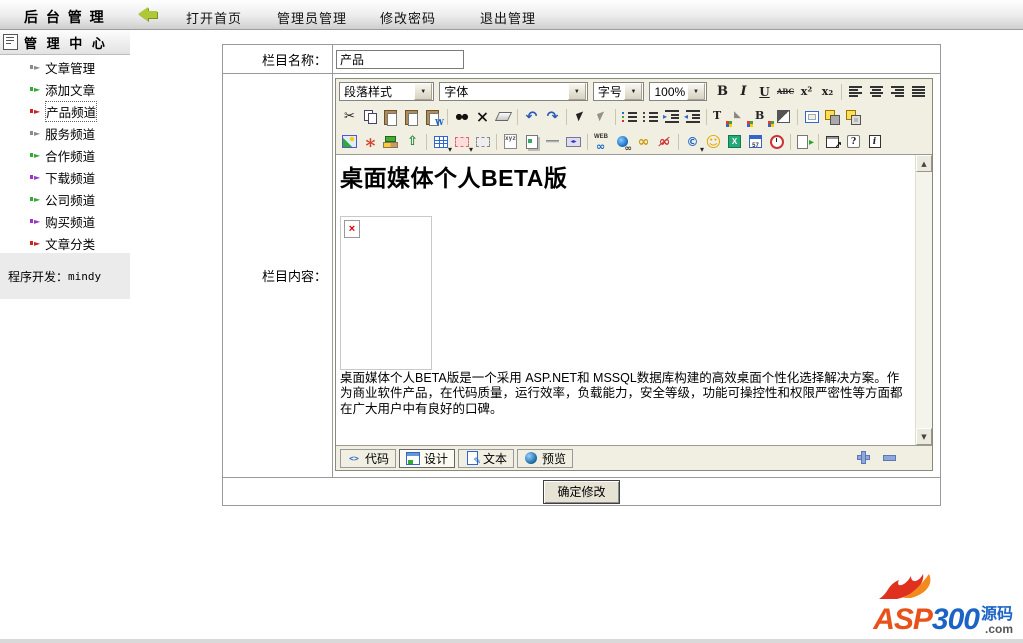 Image resolution: width=1023 pixels, height=643 pixels. I want to click on gray-layer-icon, so click(482, 142).